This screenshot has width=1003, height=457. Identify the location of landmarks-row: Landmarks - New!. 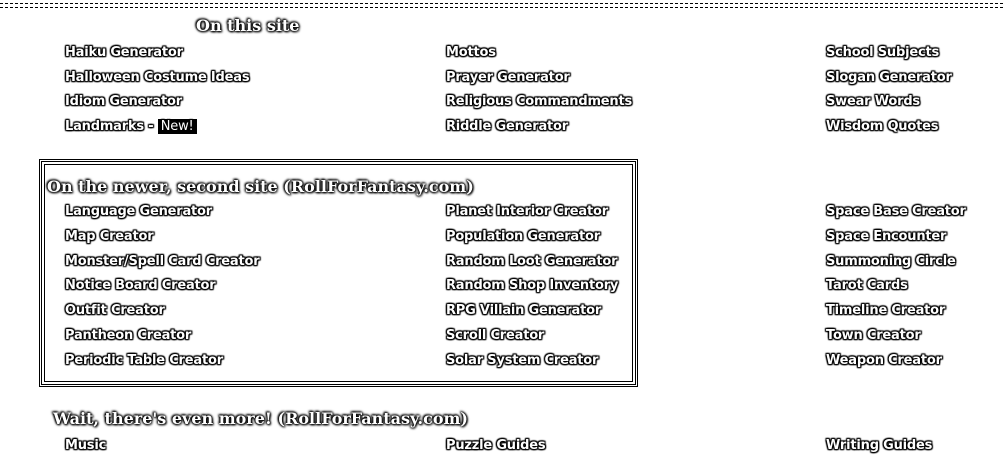
(131, 126).